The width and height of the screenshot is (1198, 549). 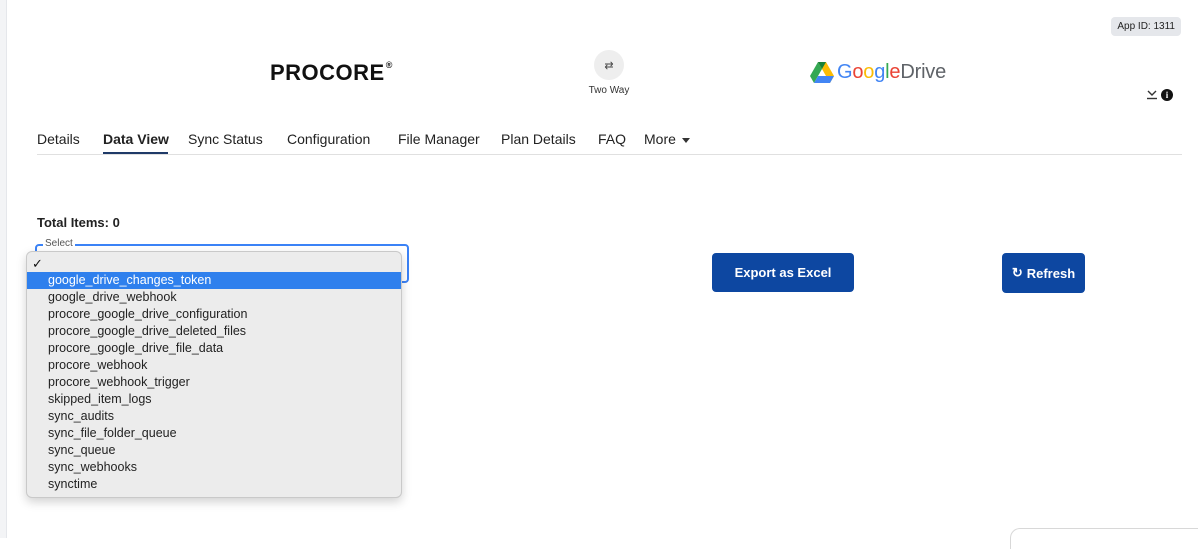 I want to click on dropdown-option: google_drive_changes_token, so click(x=214, y=280).